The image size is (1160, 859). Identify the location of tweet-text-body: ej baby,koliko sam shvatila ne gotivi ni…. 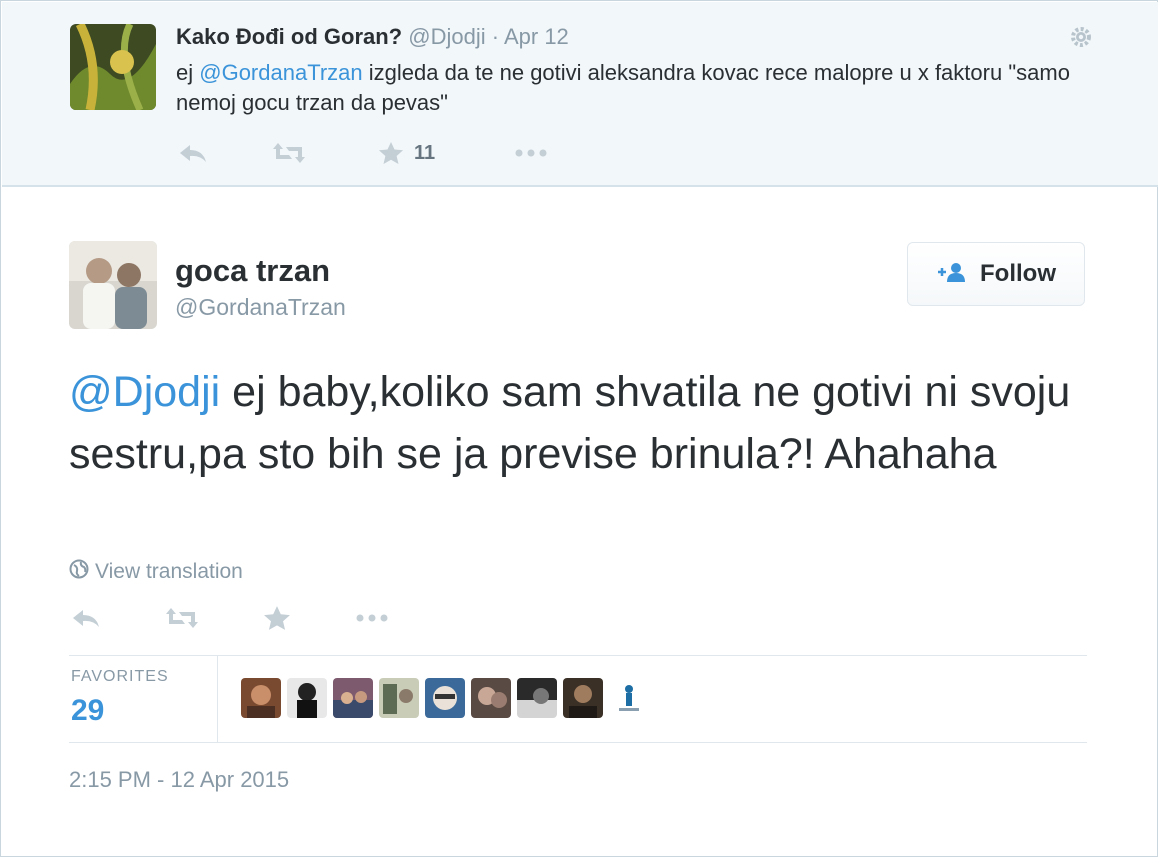
(570, 423).